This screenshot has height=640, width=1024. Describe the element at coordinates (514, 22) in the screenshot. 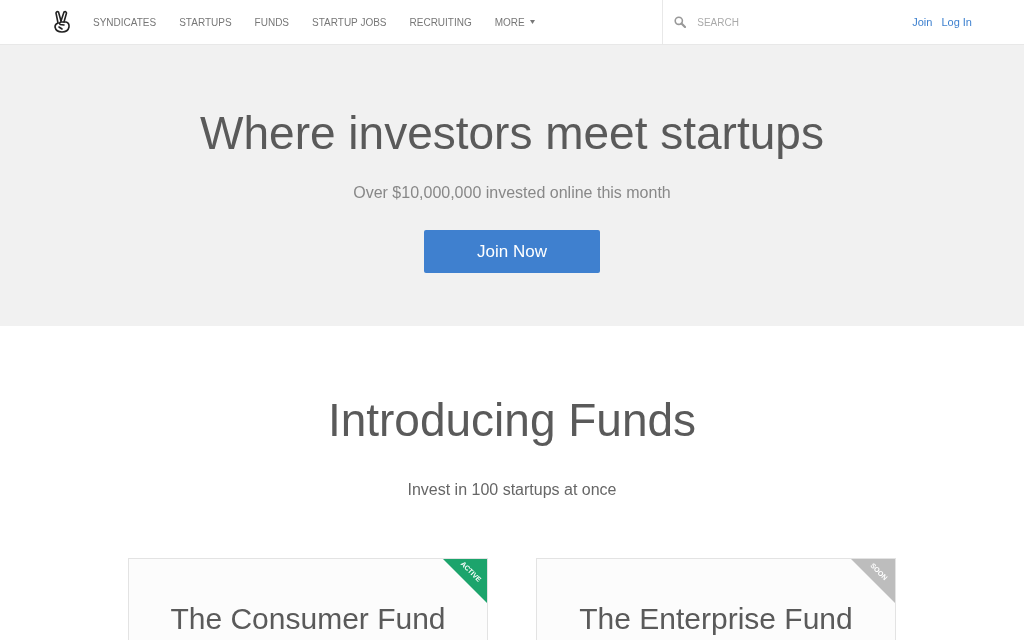

I see `nav-dropdown: MORE` at that location.